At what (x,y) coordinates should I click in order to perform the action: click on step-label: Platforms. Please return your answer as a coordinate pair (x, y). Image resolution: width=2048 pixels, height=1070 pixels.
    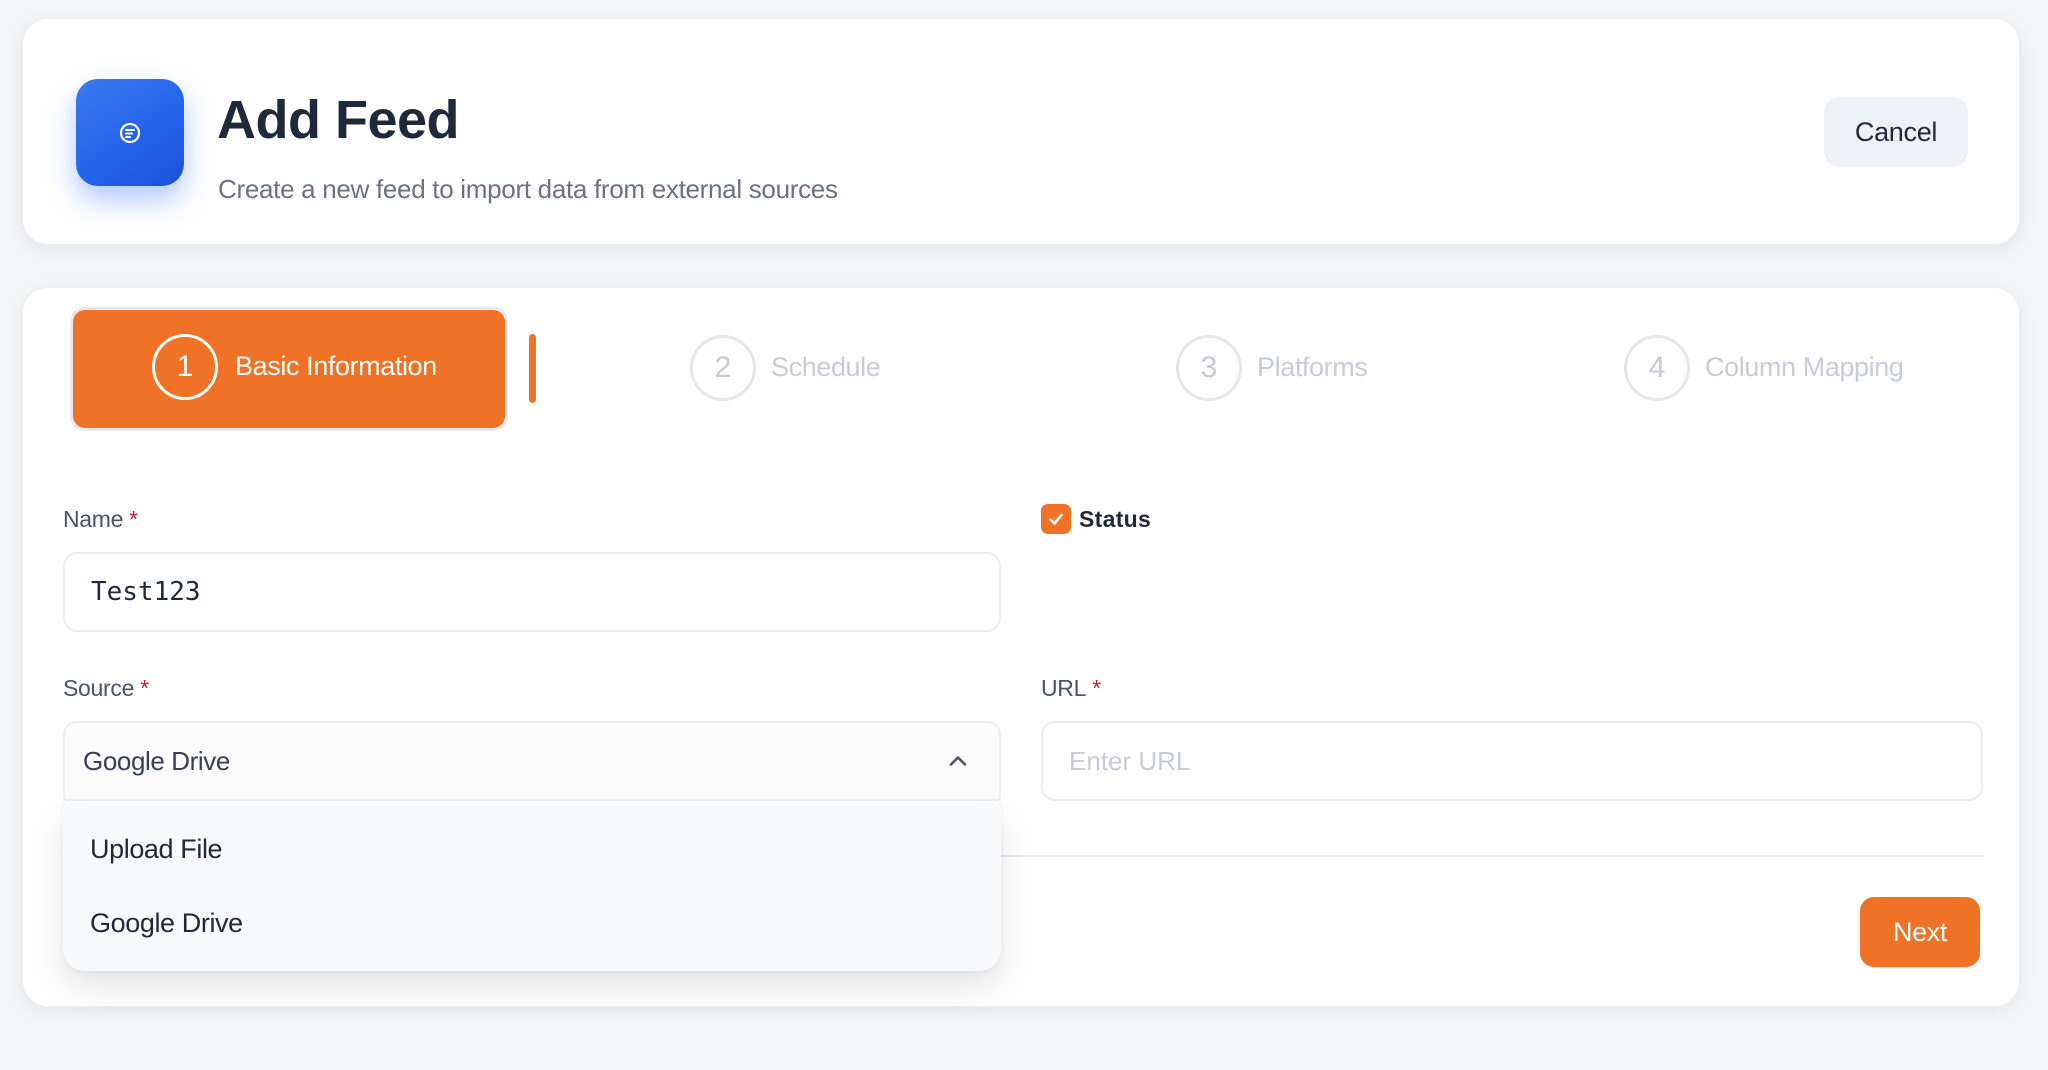
    Looking at the image, I should click on (1312, 367).